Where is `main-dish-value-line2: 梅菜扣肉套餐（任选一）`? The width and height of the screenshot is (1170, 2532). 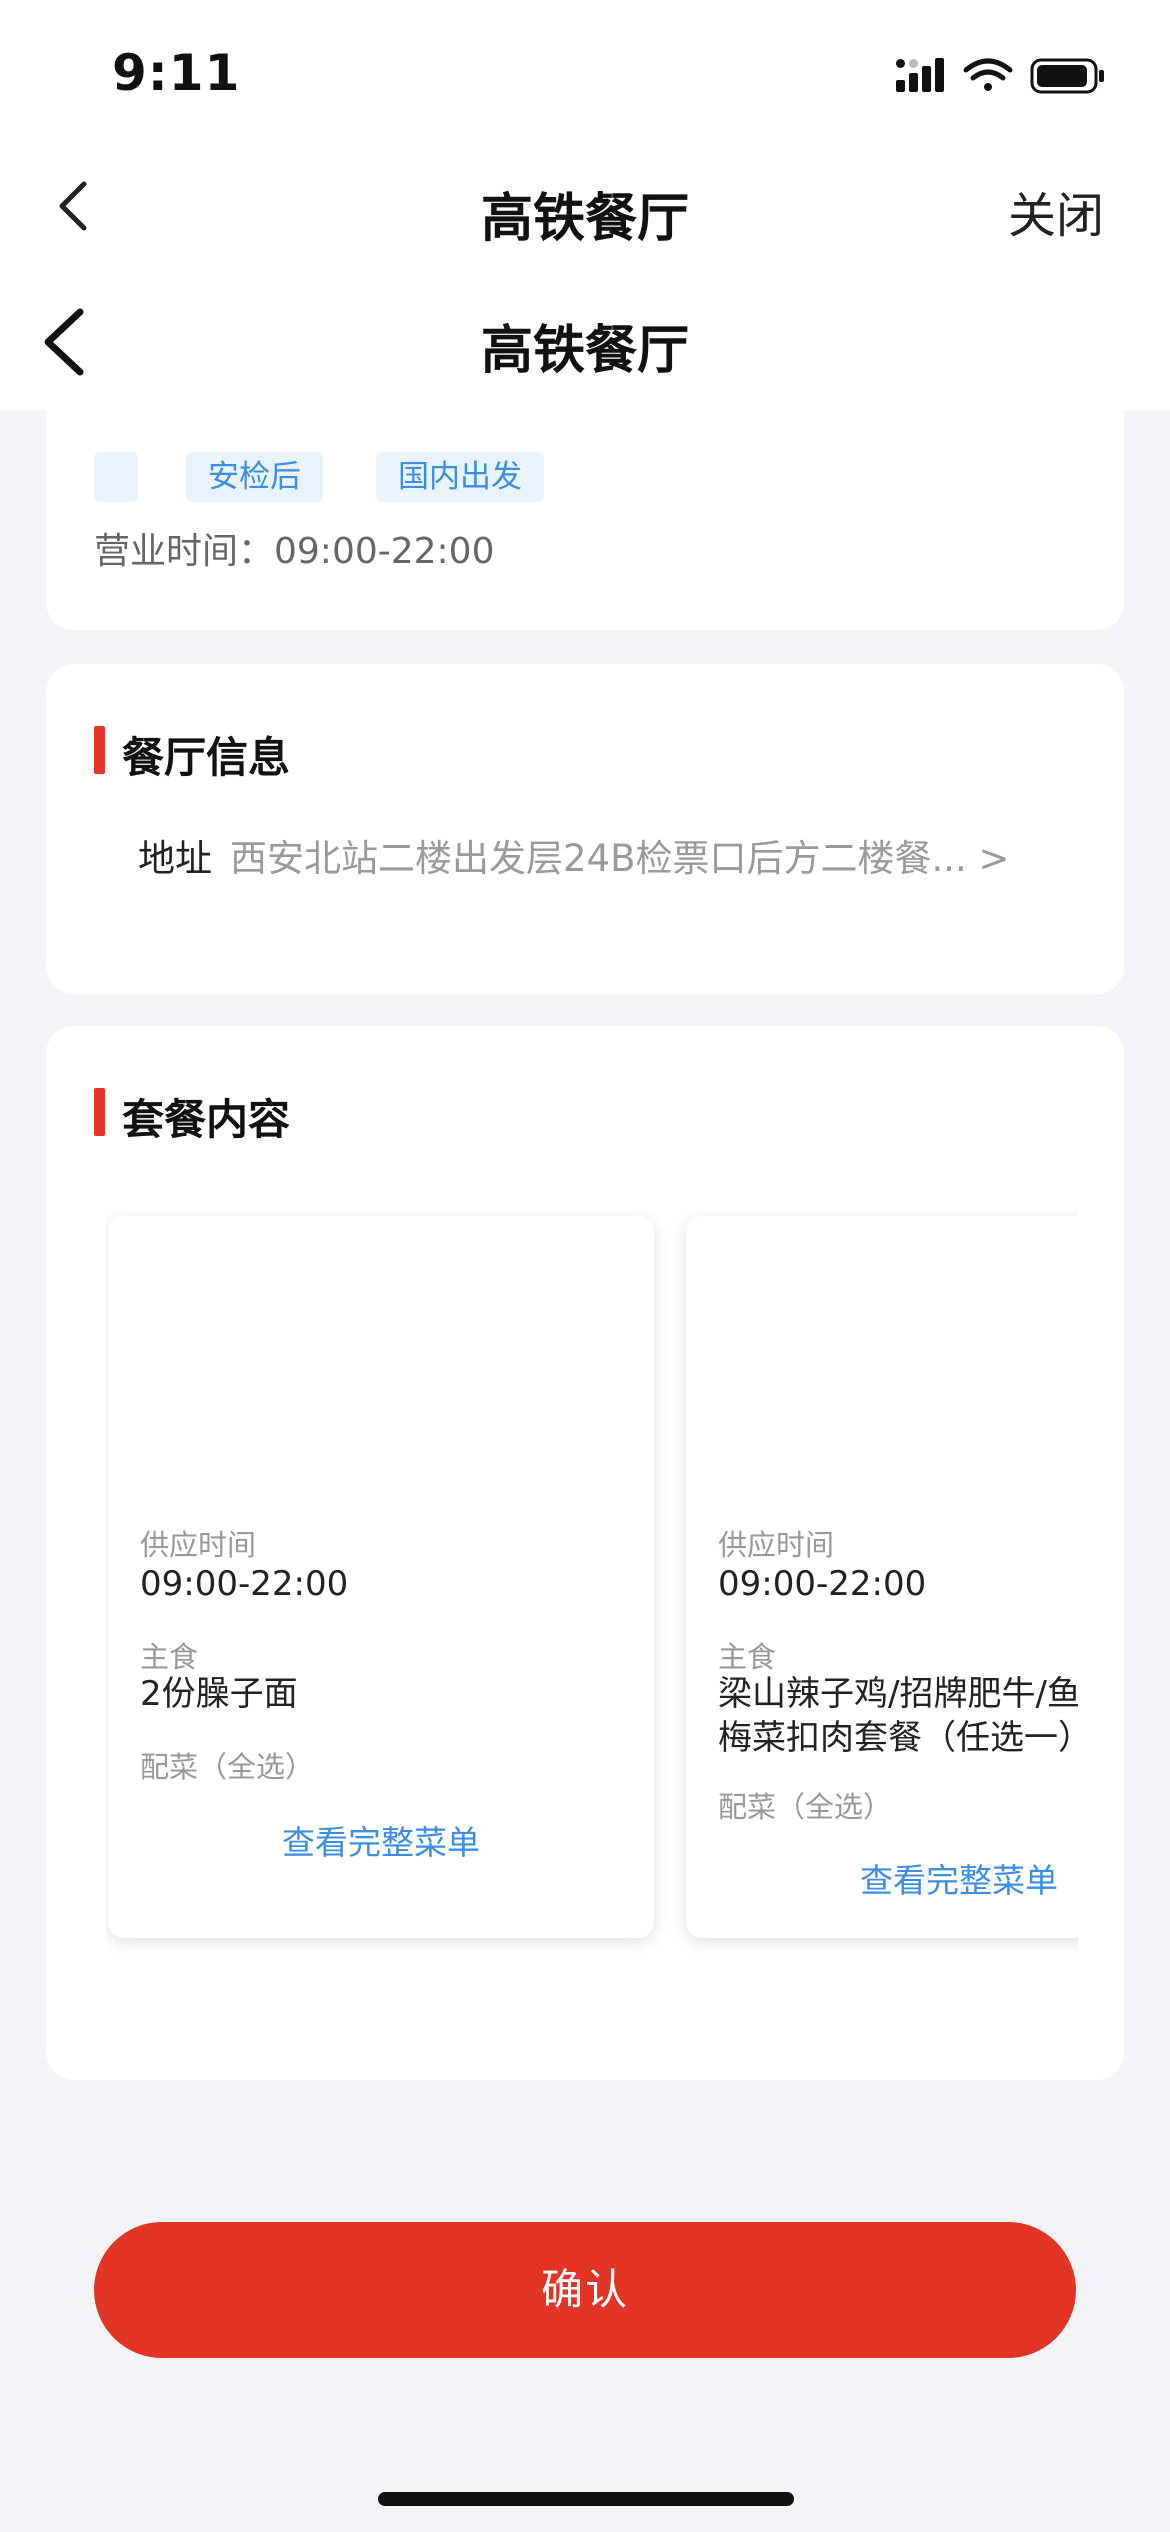 main-dish-value-line2: 梅菜扣肉套餐（任选一） is located at coordinates (898, 1738).